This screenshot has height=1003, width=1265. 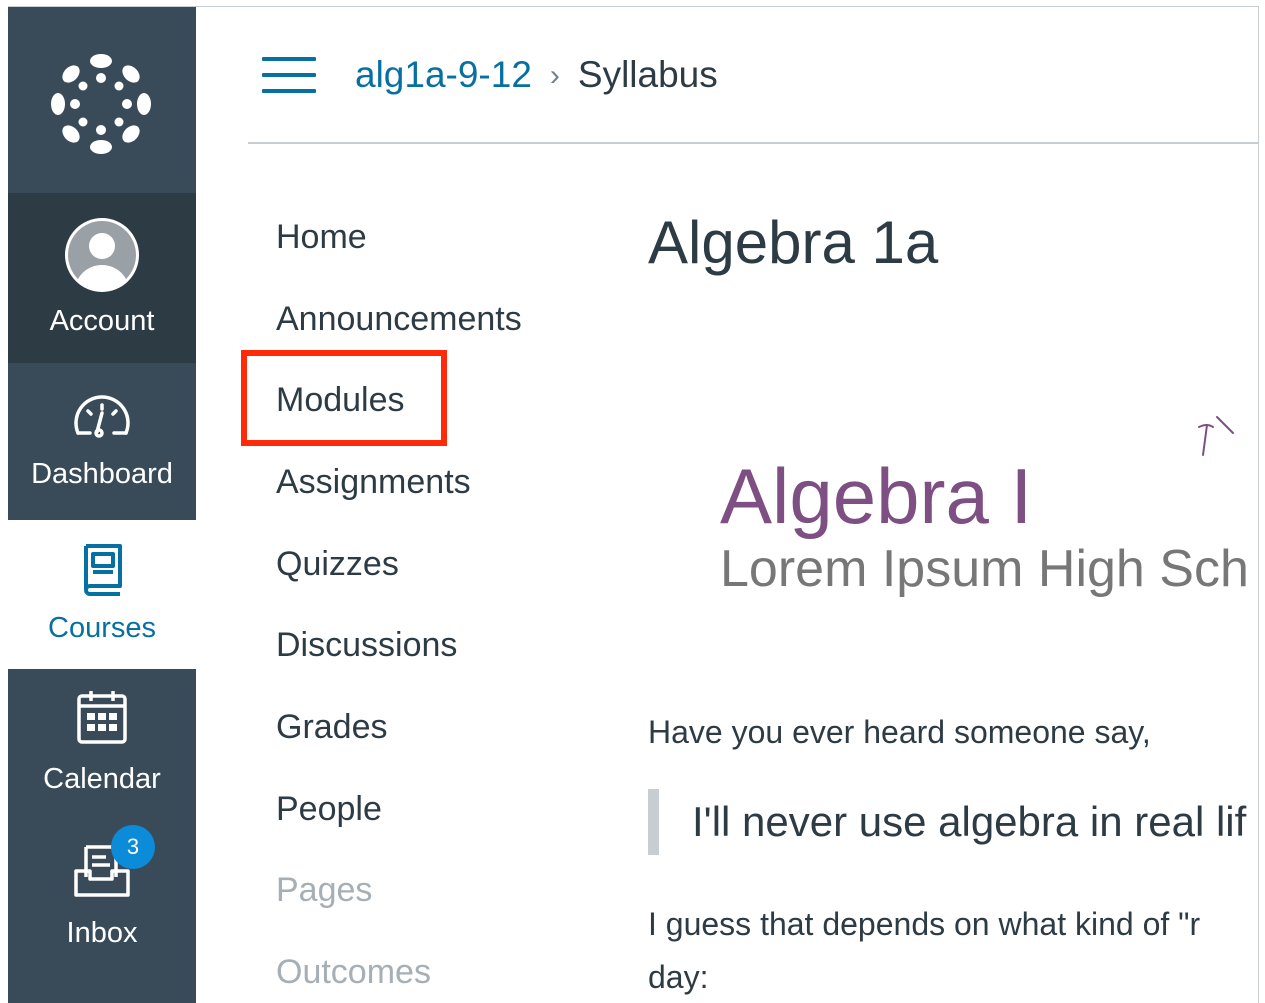 What do you see at coordinates (647, 74) in the screenshot?
I see `breadcrumb-current: Syllabus` at bounding box center [647, 74].